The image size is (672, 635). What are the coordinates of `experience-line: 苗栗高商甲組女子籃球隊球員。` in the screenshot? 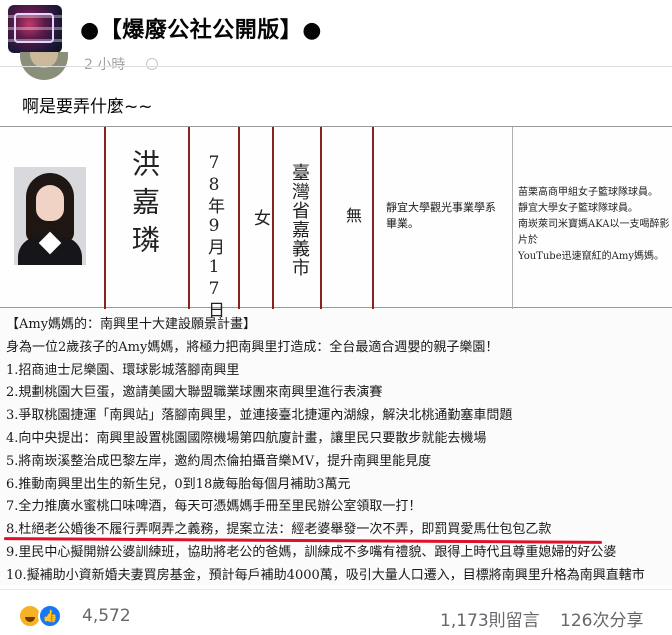 It's located at (588, 192).